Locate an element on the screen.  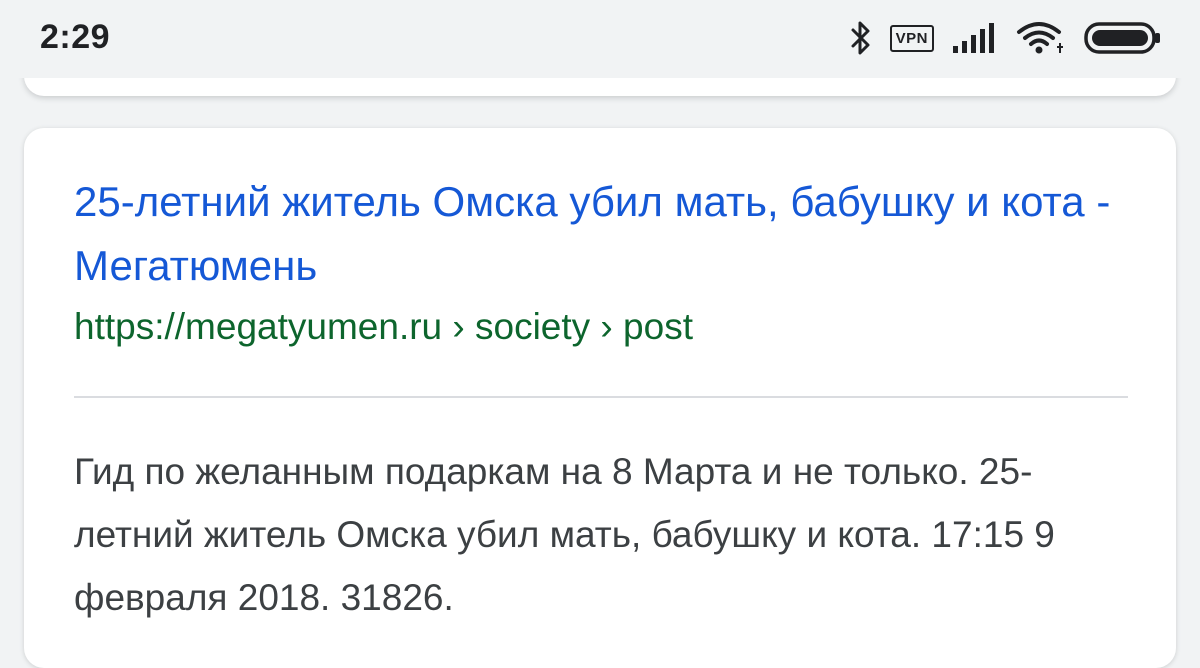
bluetooth-icon is located at coordinates (861, 38).